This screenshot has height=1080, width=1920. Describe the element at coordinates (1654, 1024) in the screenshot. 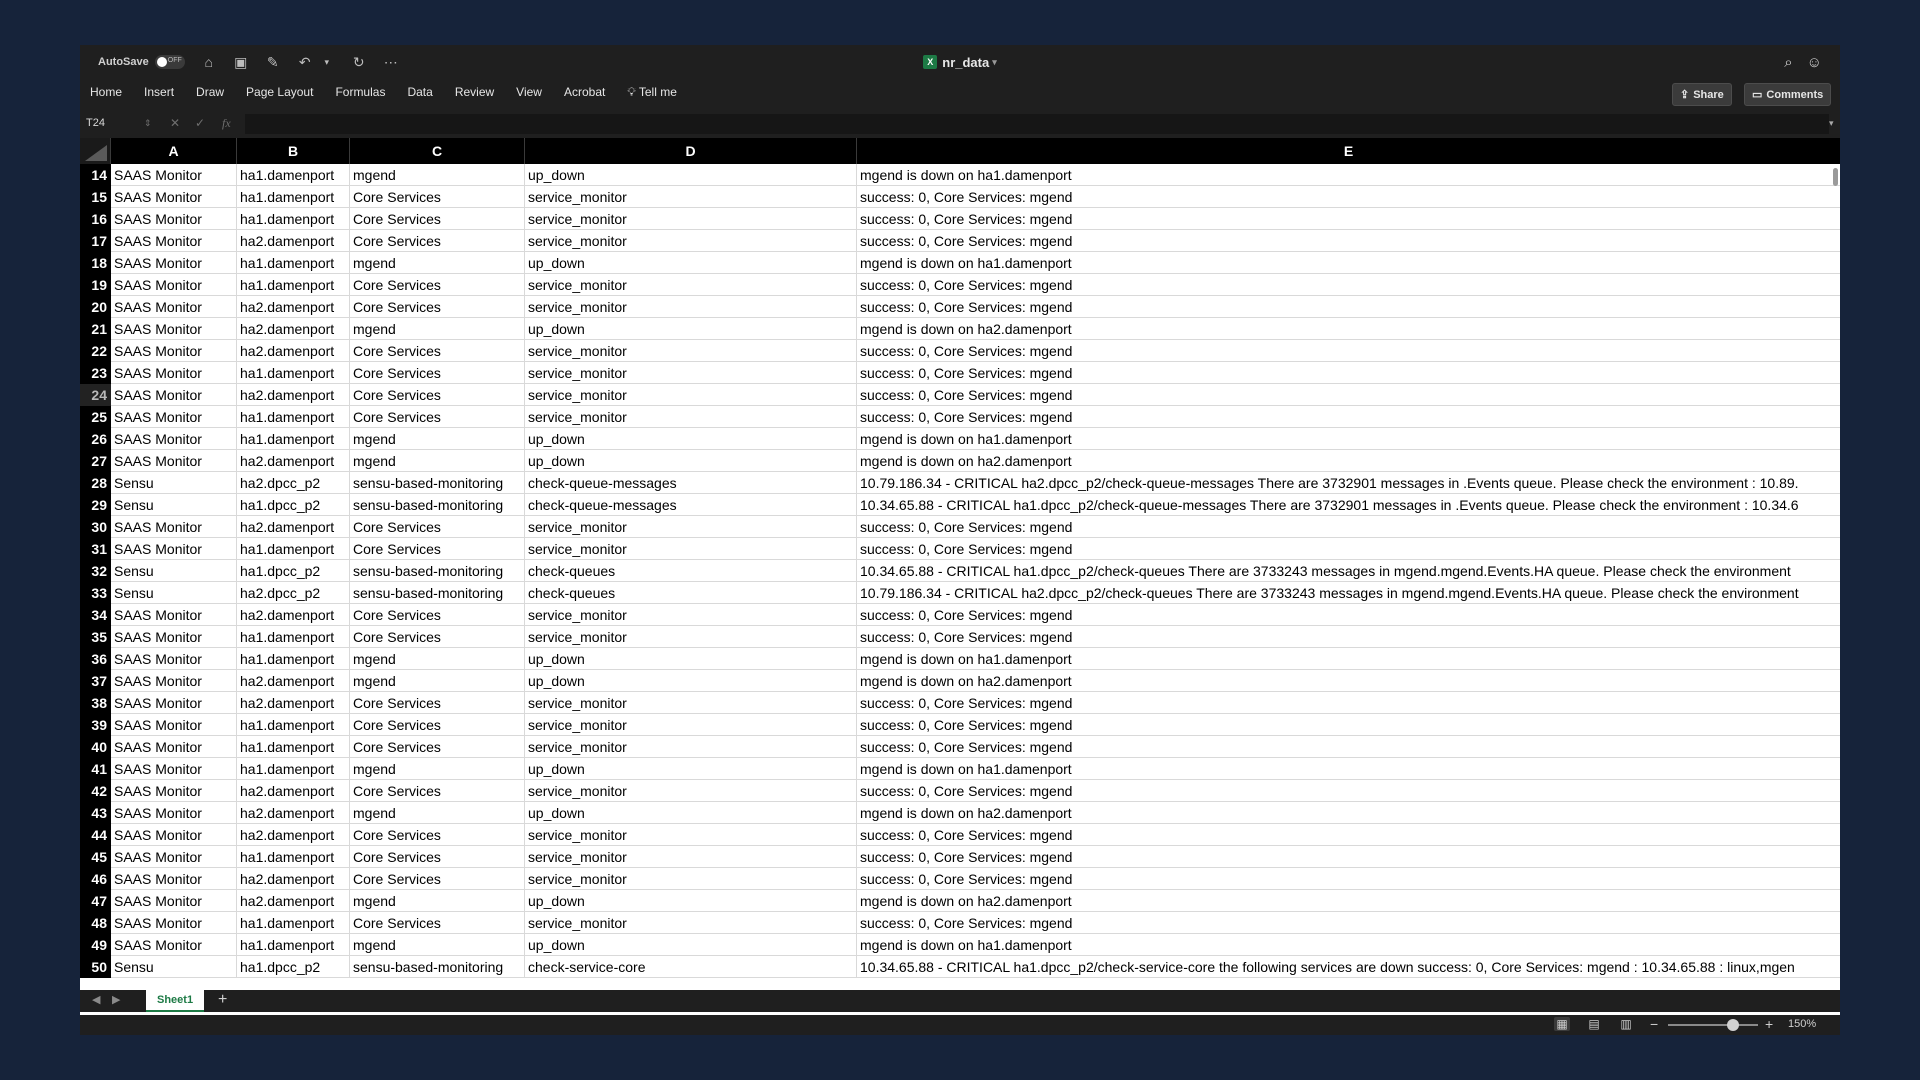

I see `zoom-out-icon: −` at that location.